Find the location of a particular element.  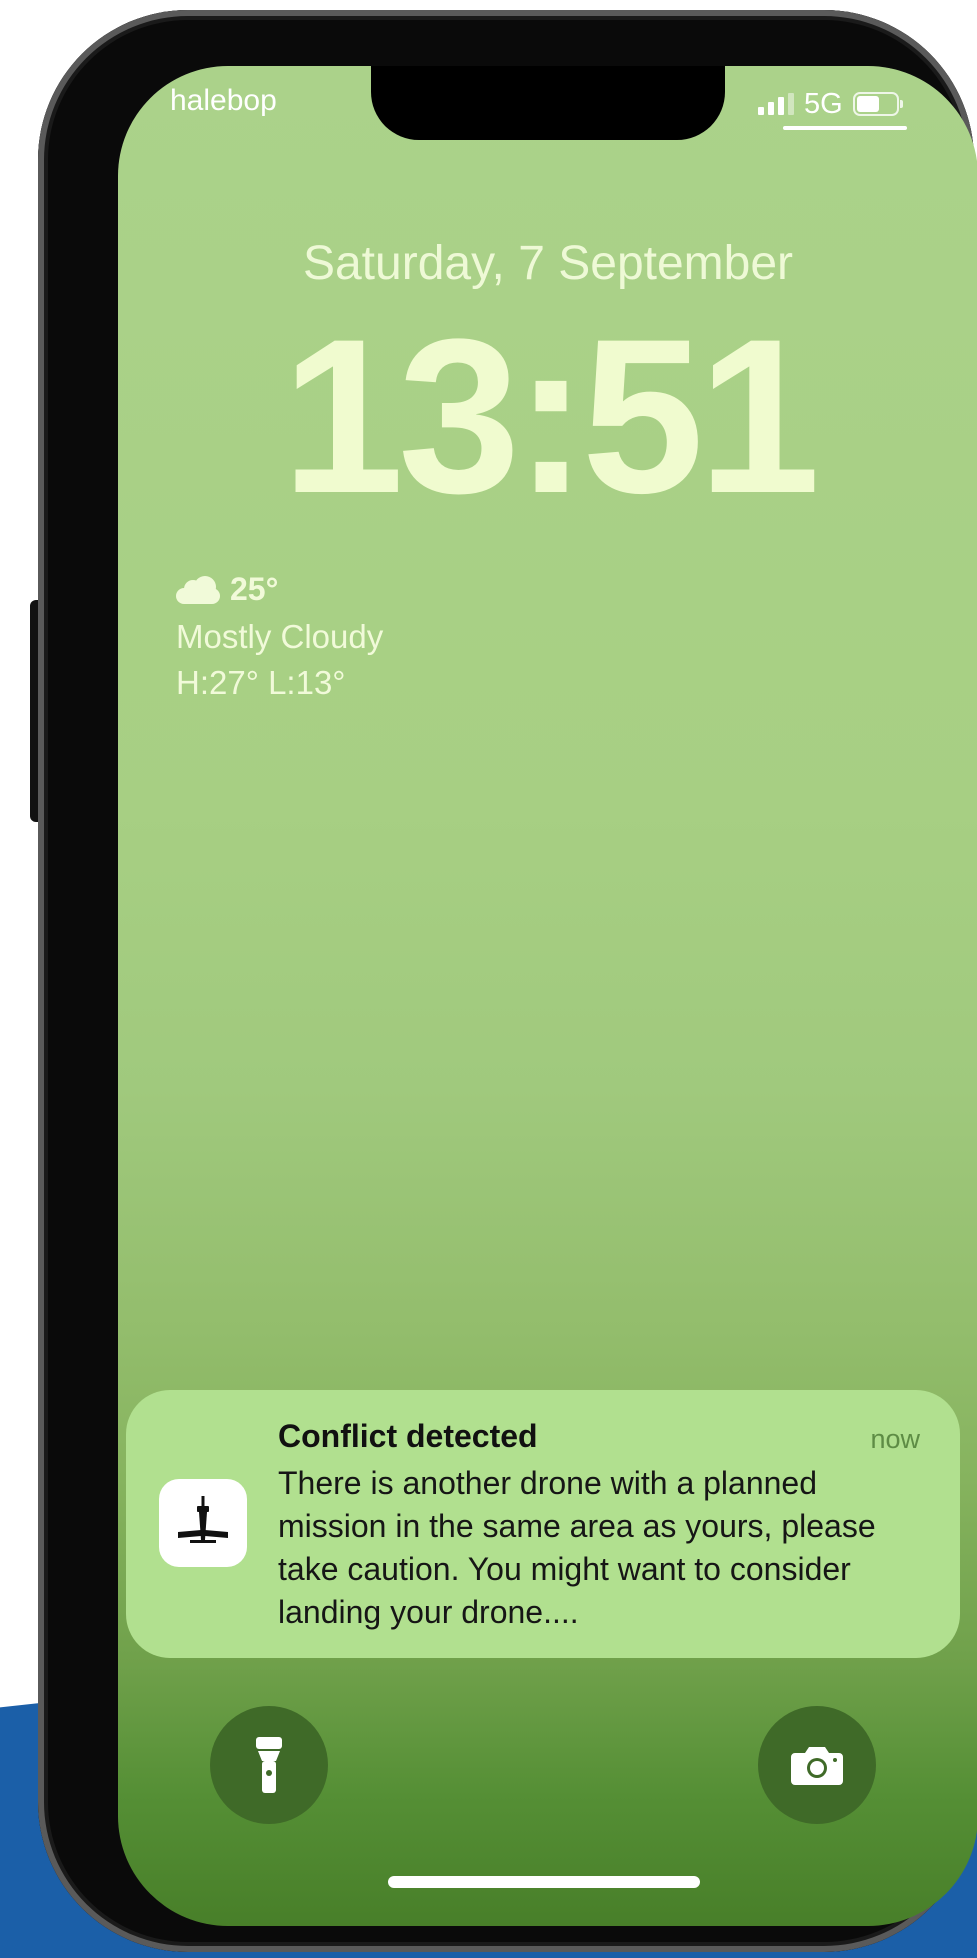

camera-button is located at coordinates (817, 1765).